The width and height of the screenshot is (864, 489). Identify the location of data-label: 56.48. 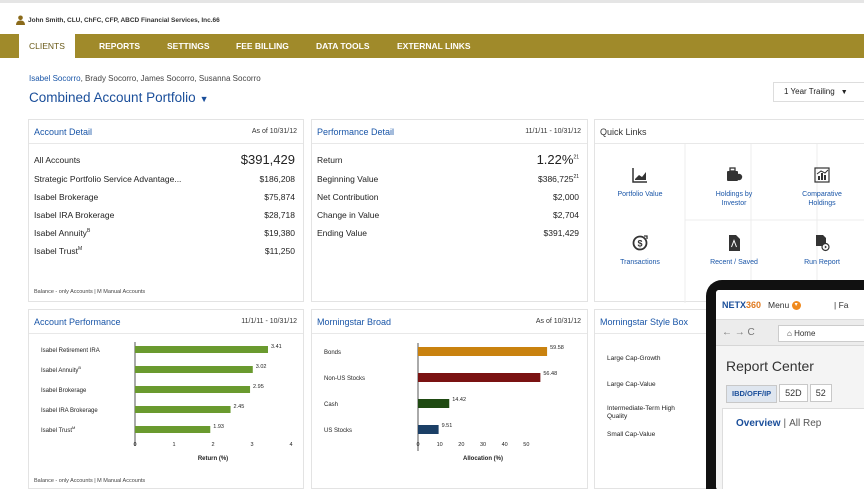
(550, 374).